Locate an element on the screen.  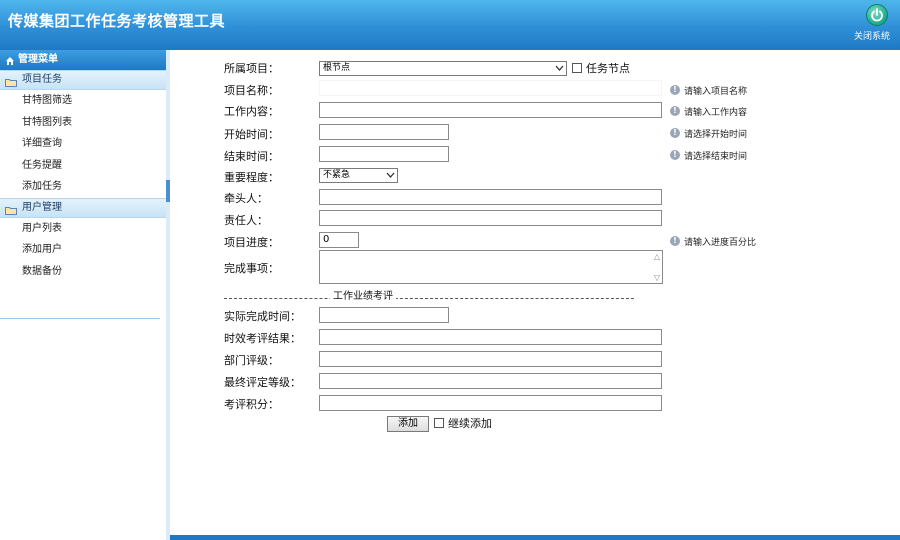
section-title: 工作业绩考评 is located at coordinates (363, 294).